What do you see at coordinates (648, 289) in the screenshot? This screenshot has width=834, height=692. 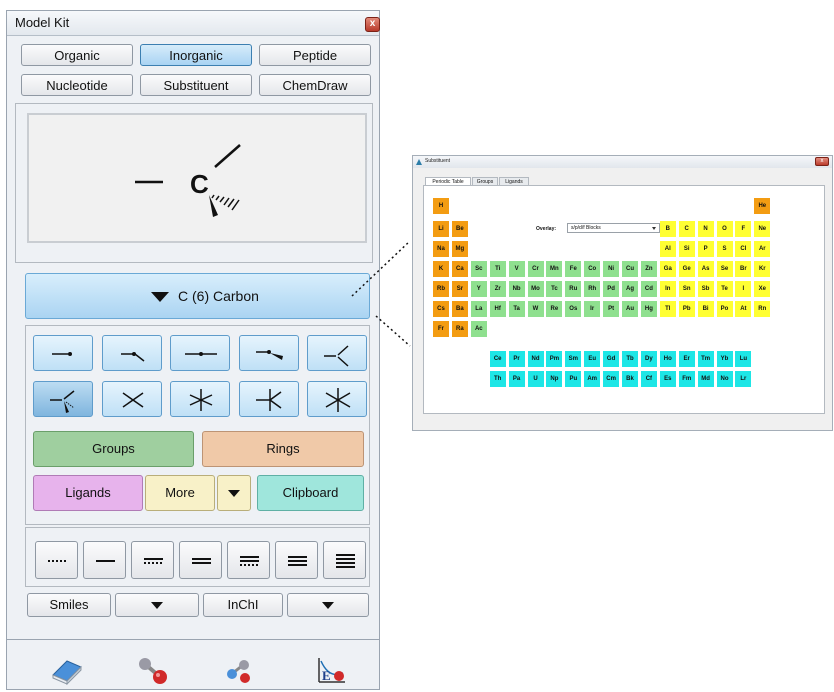 I see `element-cell-cd: Cd` at bounding box center [648, 289].